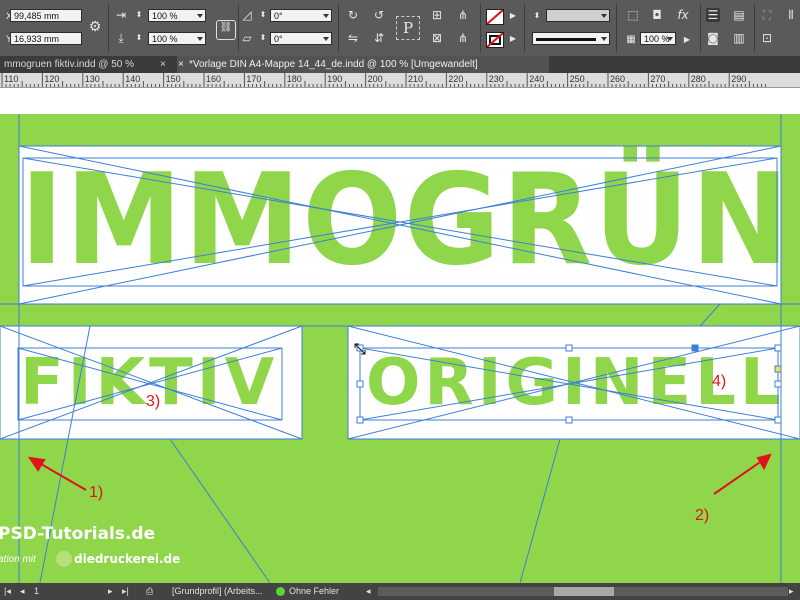 The width and height of the screenshot is (800, 600). Describe the element at coordinates (7, 591) in the screenshot. I see `first-page-icon: |◂` at that location.